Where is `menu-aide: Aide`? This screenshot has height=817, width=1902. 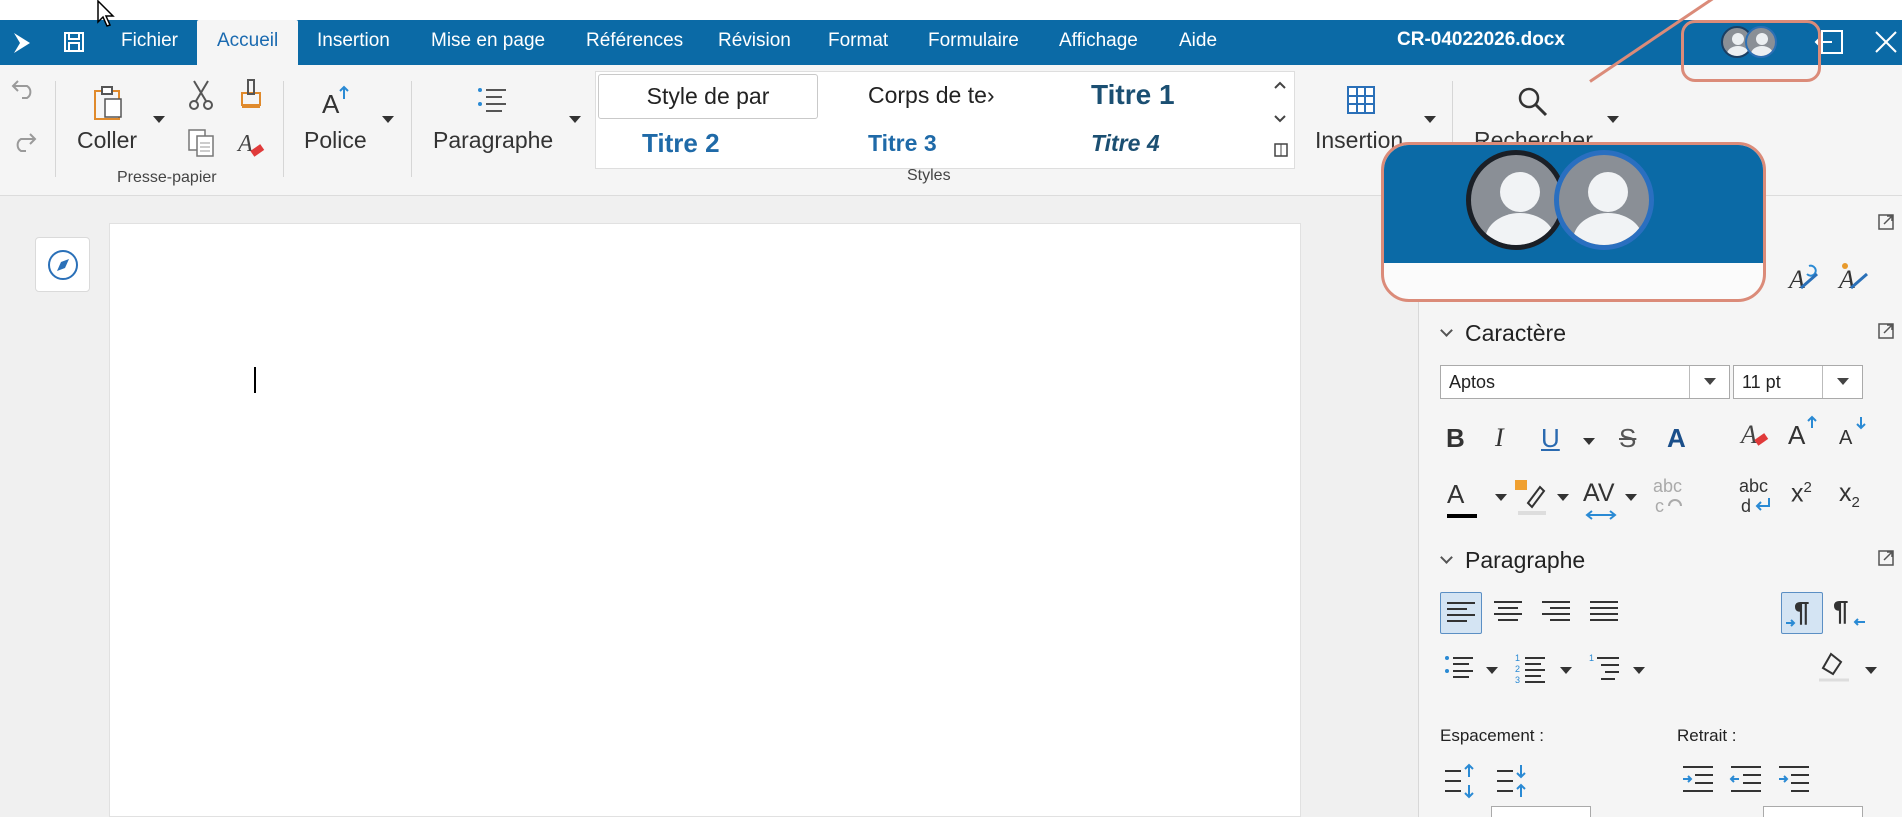 menu-aide: Aide is located at coordinates (1198, 42).